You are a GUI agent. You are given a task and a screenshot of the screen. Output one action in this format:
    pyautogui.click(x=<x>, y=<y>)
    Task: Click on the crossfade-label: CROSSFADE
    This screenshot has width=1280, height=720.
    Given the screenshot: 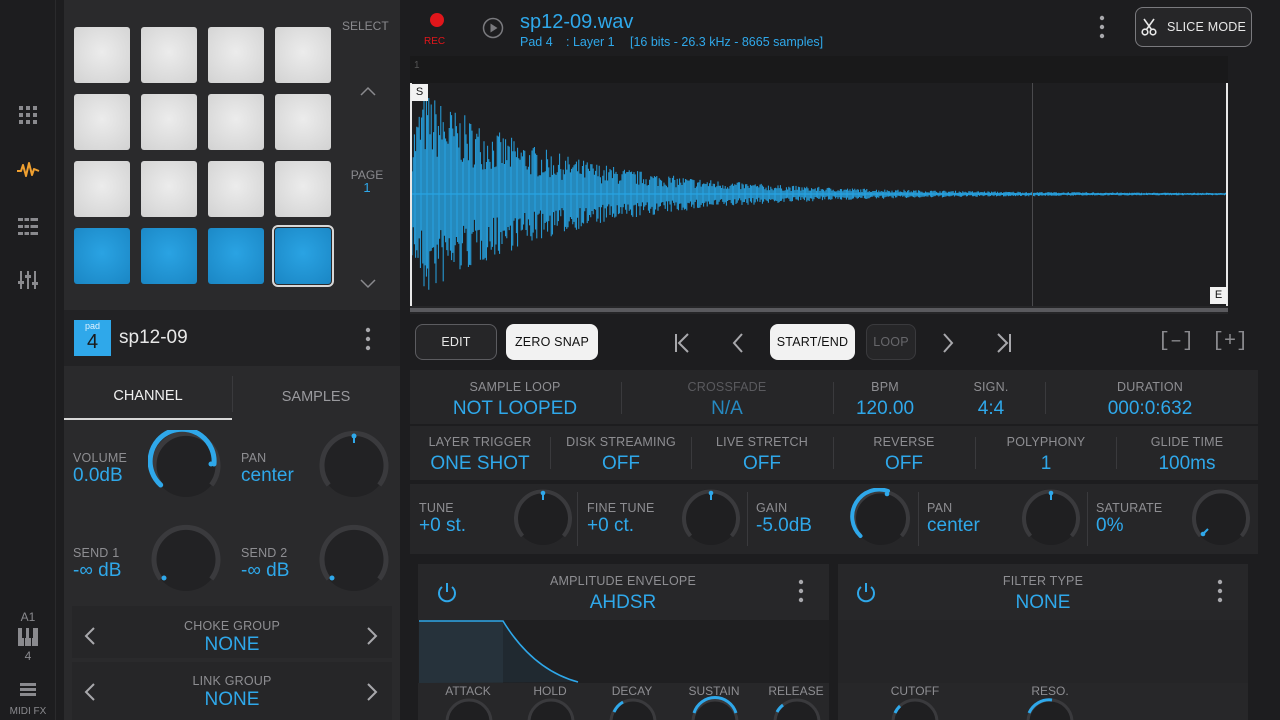 What is the action you would take?
    pyautogui.click(x=727, y=387)
    